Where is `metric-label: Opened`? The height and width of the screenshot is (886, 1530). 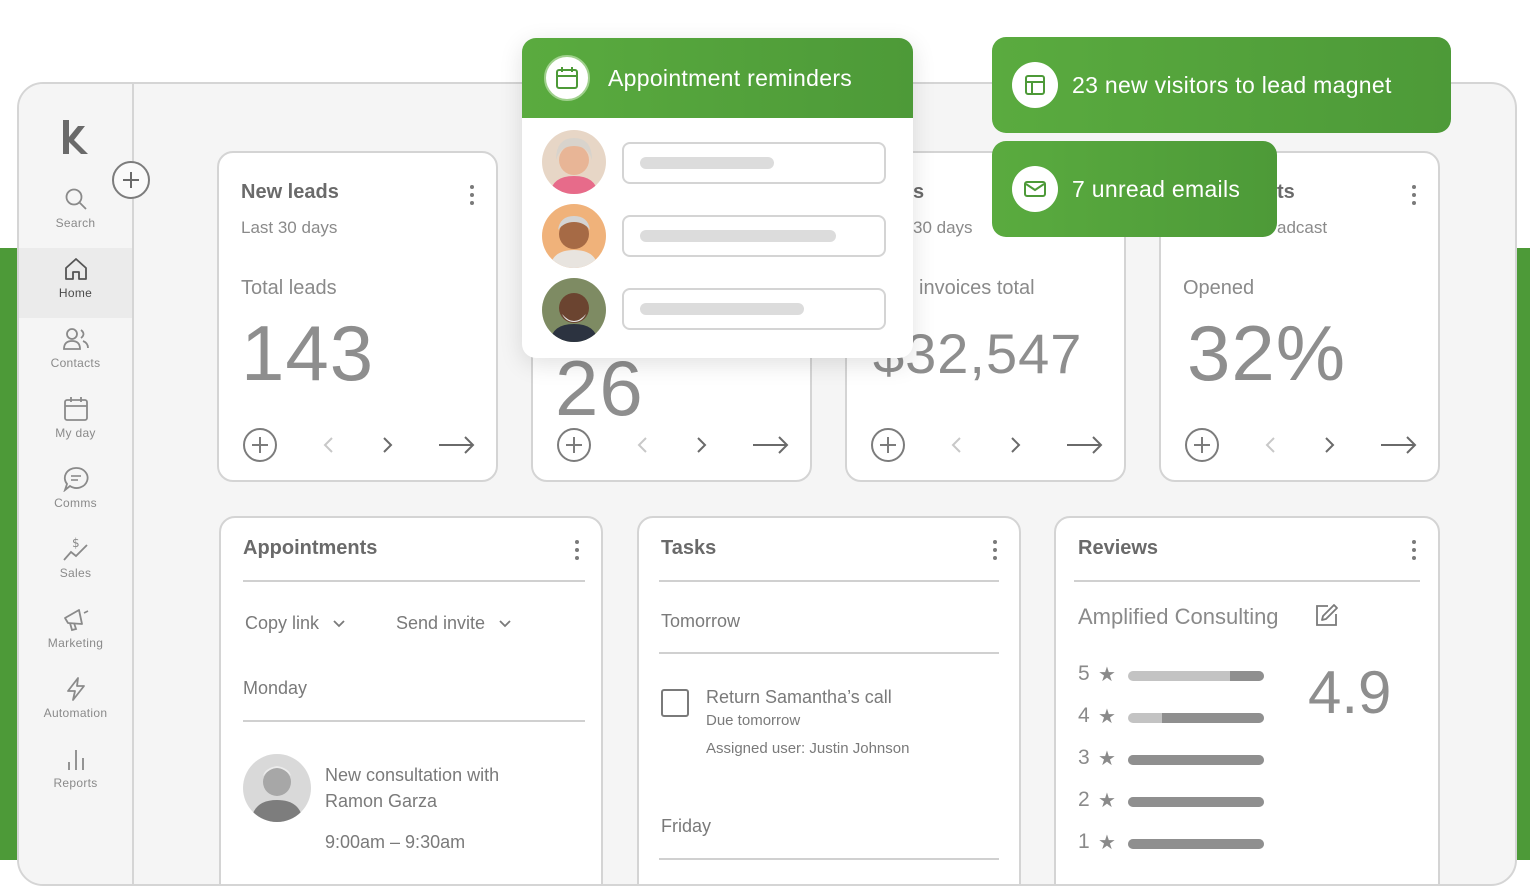 metric-label: Opened is located at coordinates (1219, 288).